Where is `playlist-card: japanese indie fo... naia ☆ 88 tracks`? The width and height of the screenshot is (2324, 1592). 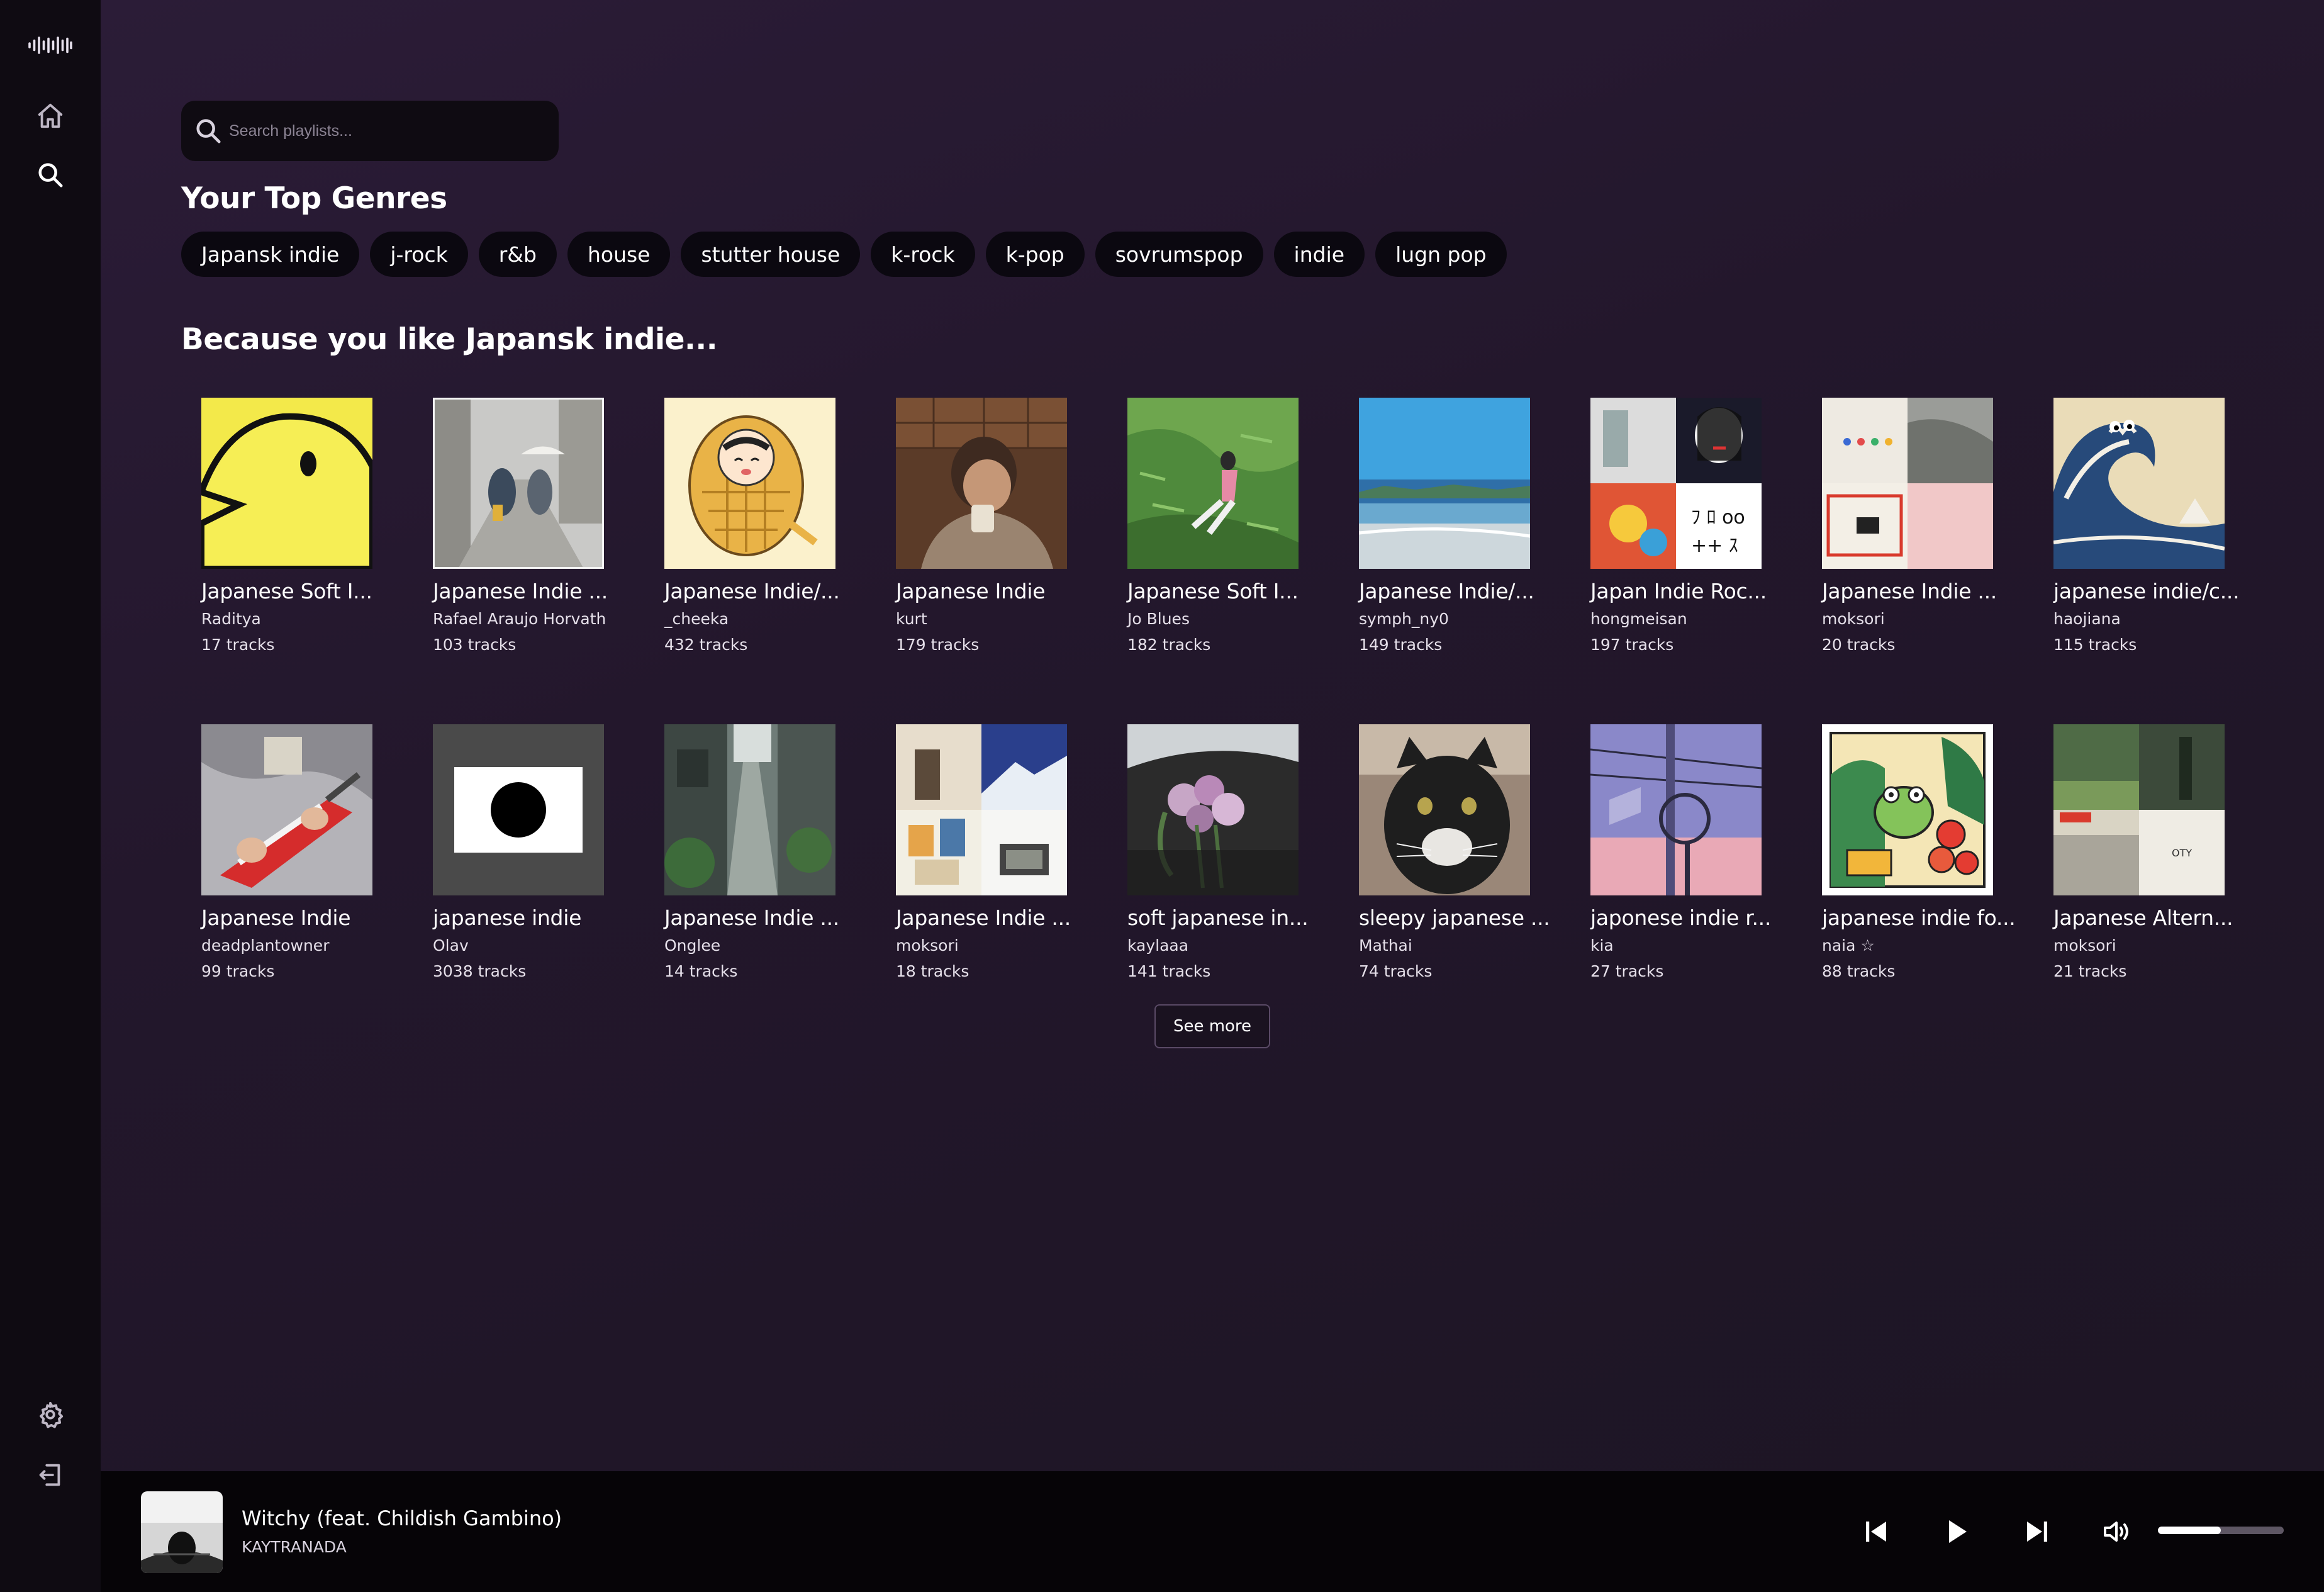 playlist-card: japanese indie fo... naia ☆ 88 tracks is located at coordinates (1919, 852).